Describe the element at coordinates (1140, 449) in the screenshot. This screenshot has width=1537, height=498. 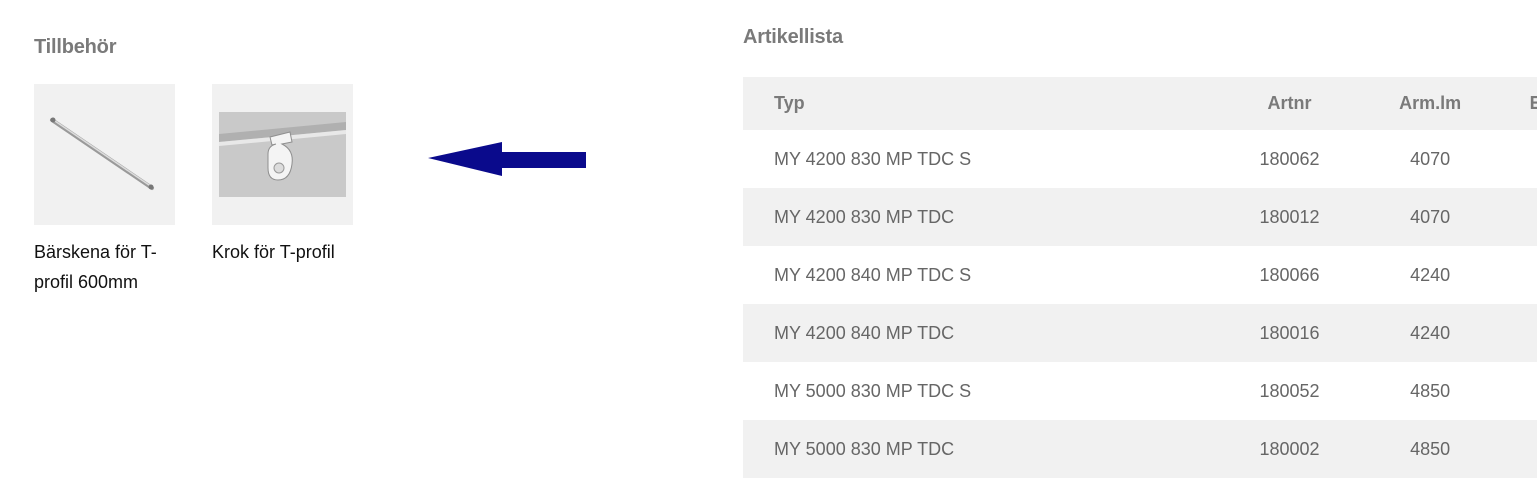
I see `table-row: MY 5000 830 MP TDC 180002 4850 40` at that location.